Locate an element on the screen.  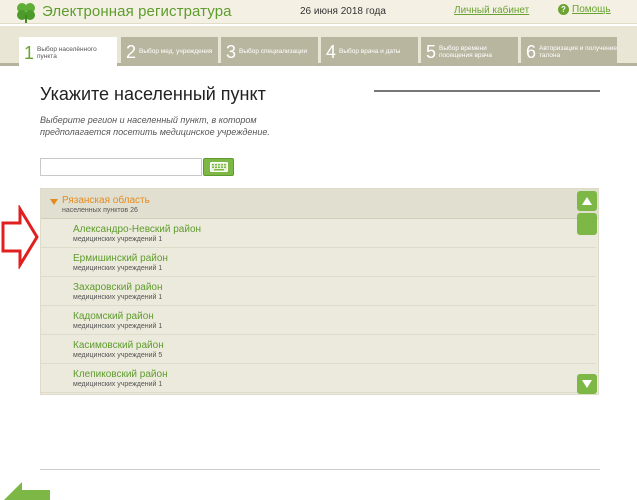
district-name: Александро-Невский район is located at coordinates (137, 229).